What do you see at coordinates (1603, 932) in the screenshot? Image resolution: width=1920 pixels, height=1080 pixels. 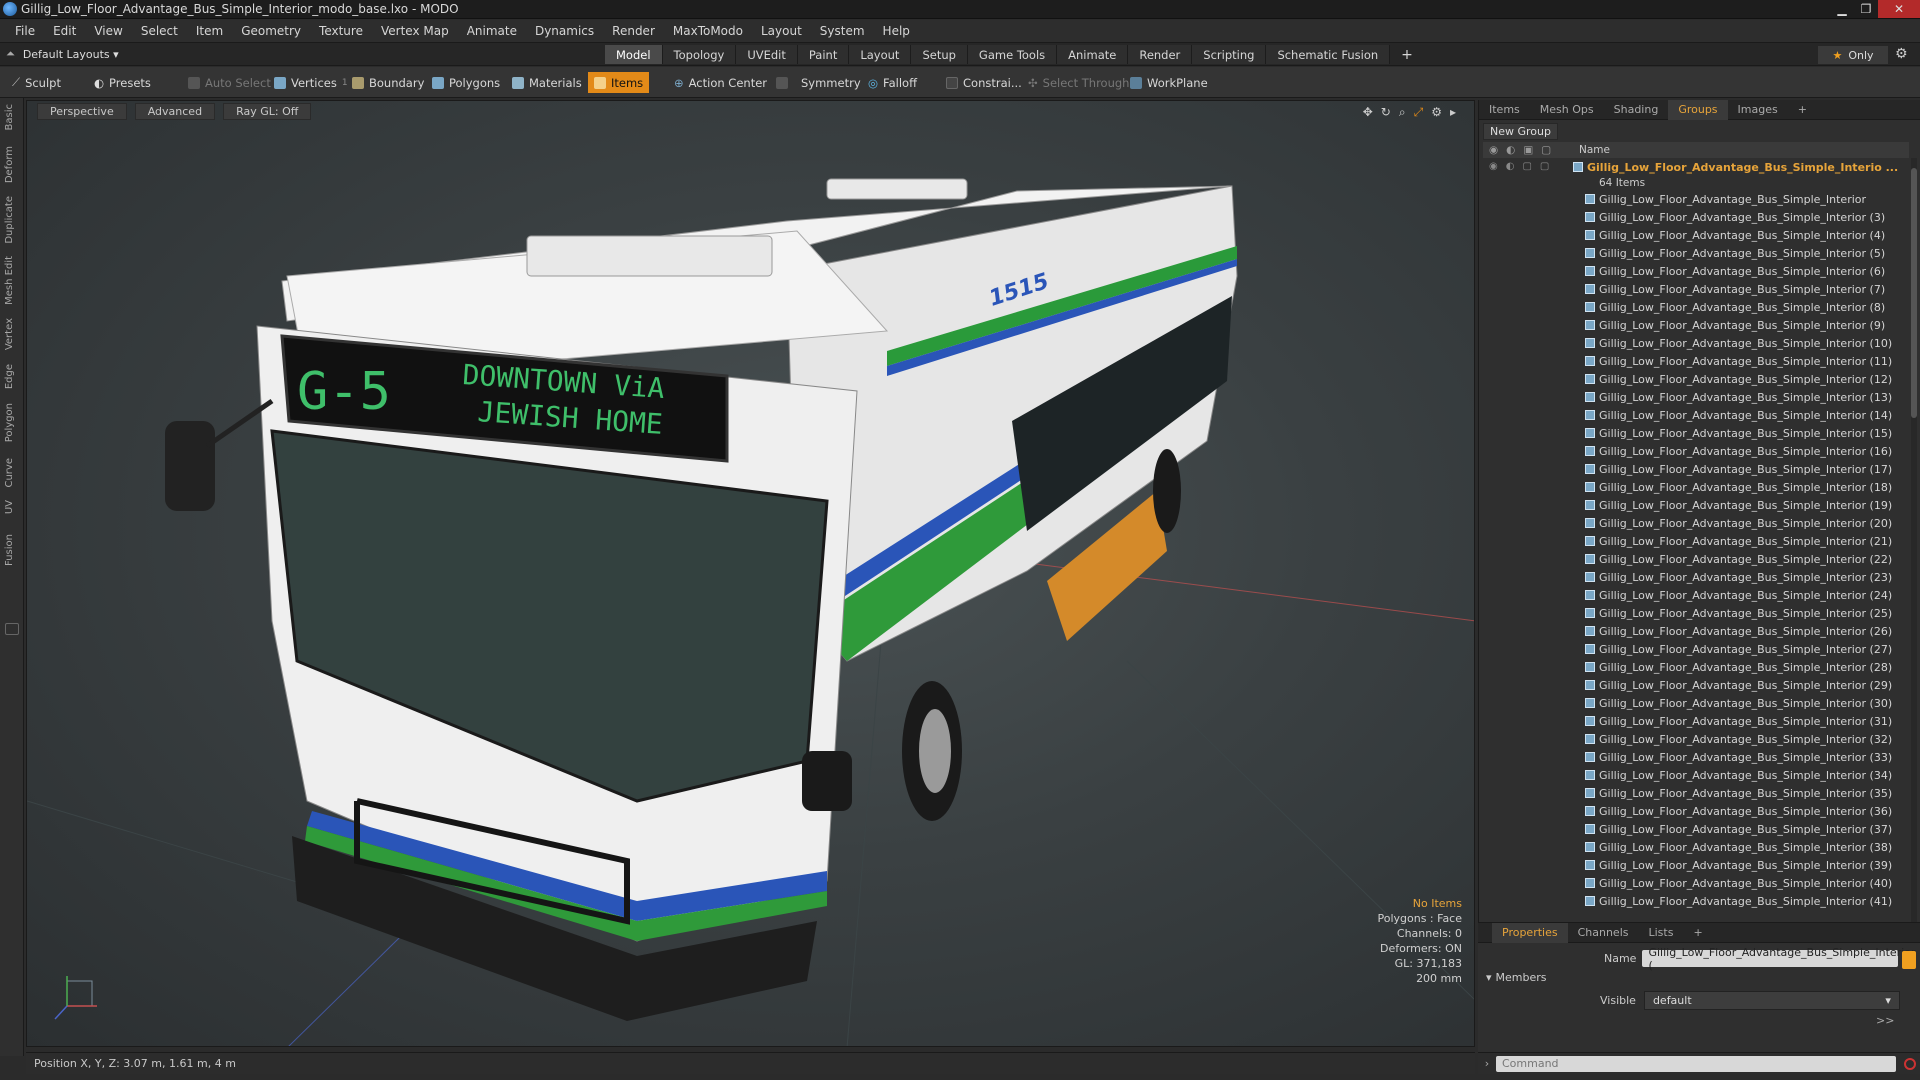 I see `tab-channels: Channels` at bounding box center [1603, 932].